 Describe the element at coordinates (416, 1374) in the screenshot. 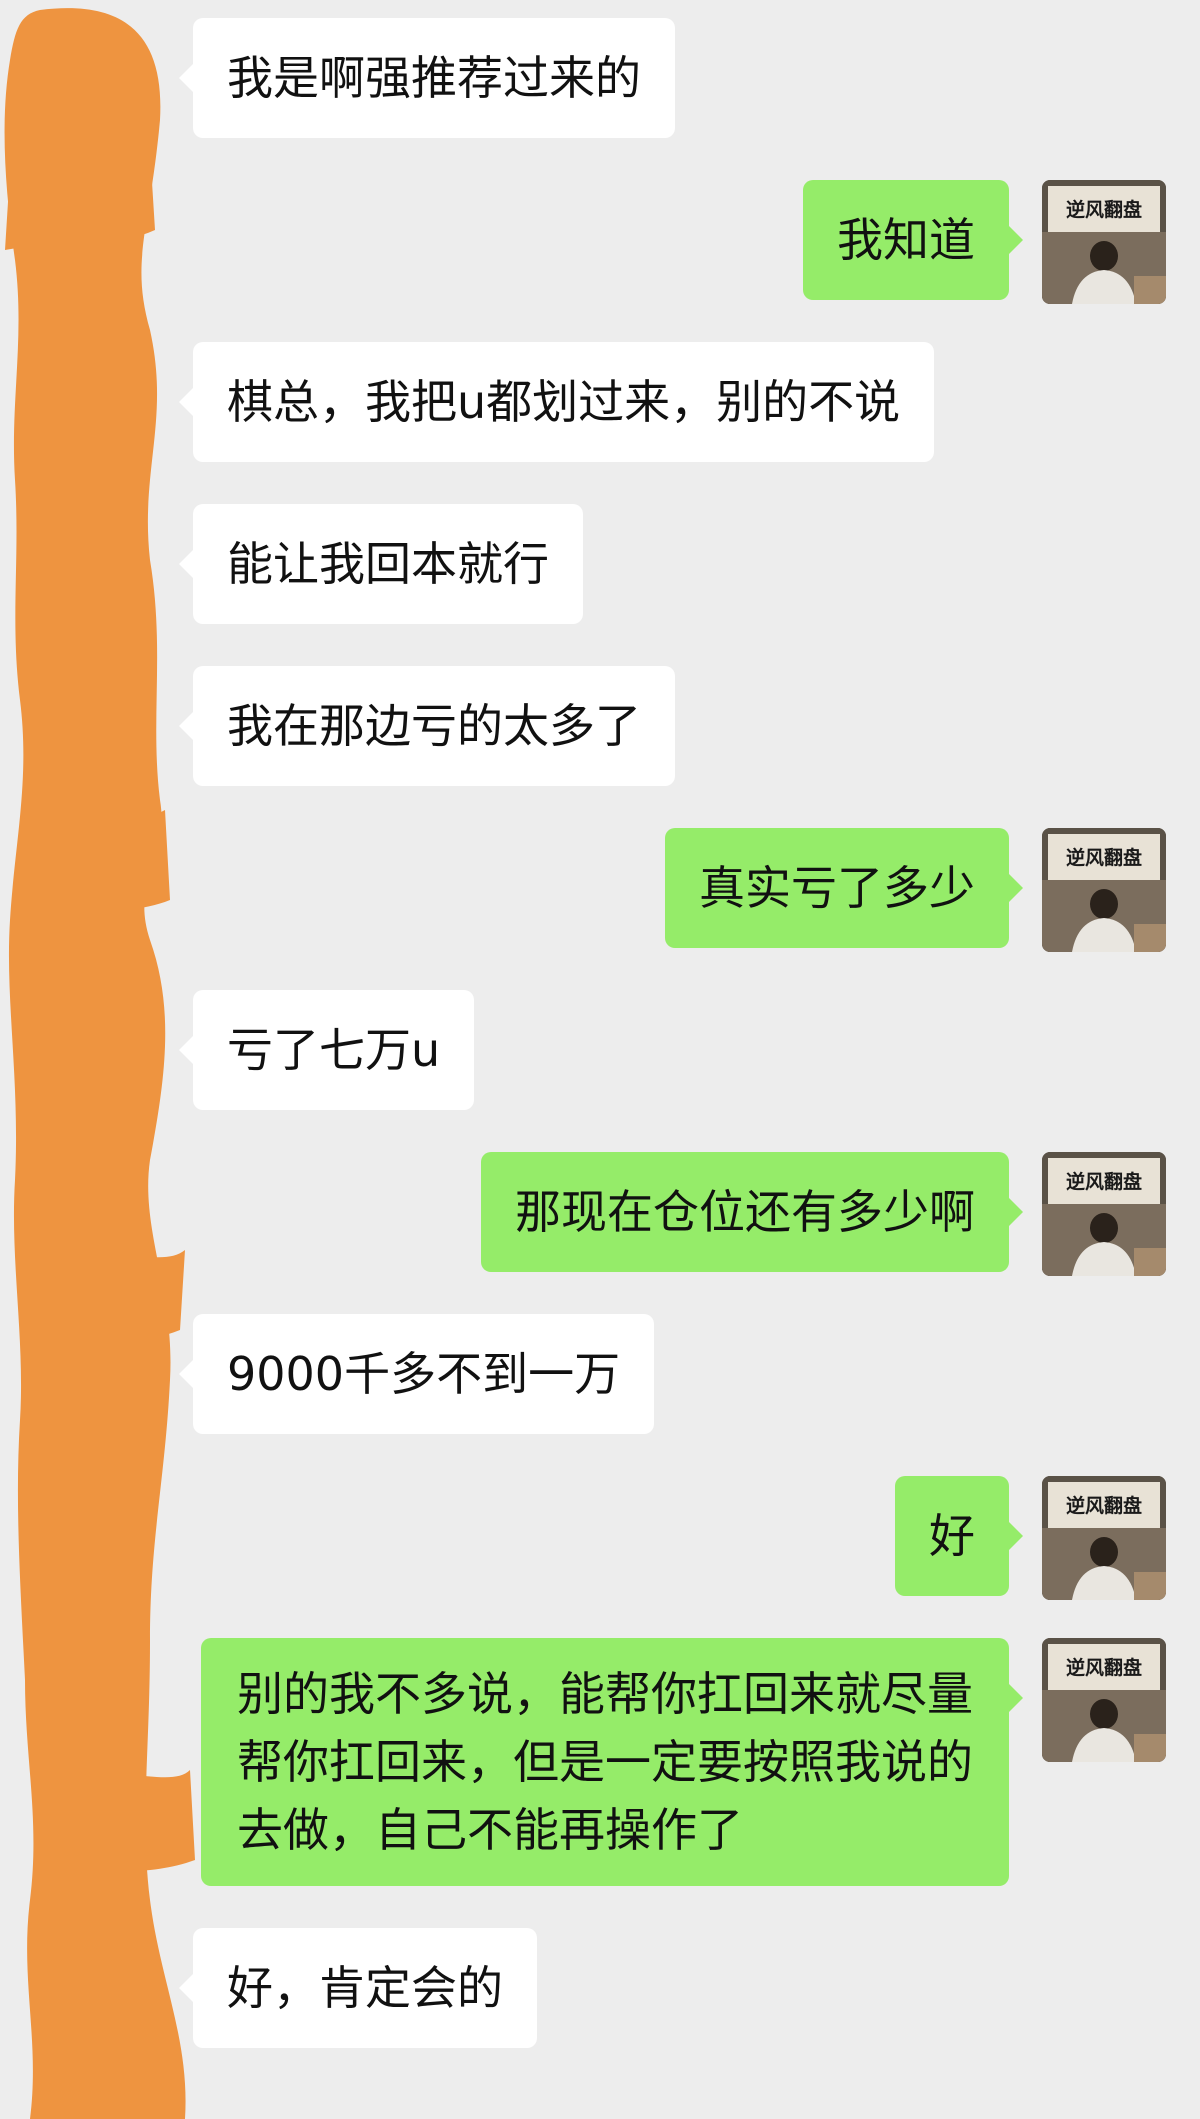

I see `message-bubble-incoming: 9000千多不到一万` at that location.